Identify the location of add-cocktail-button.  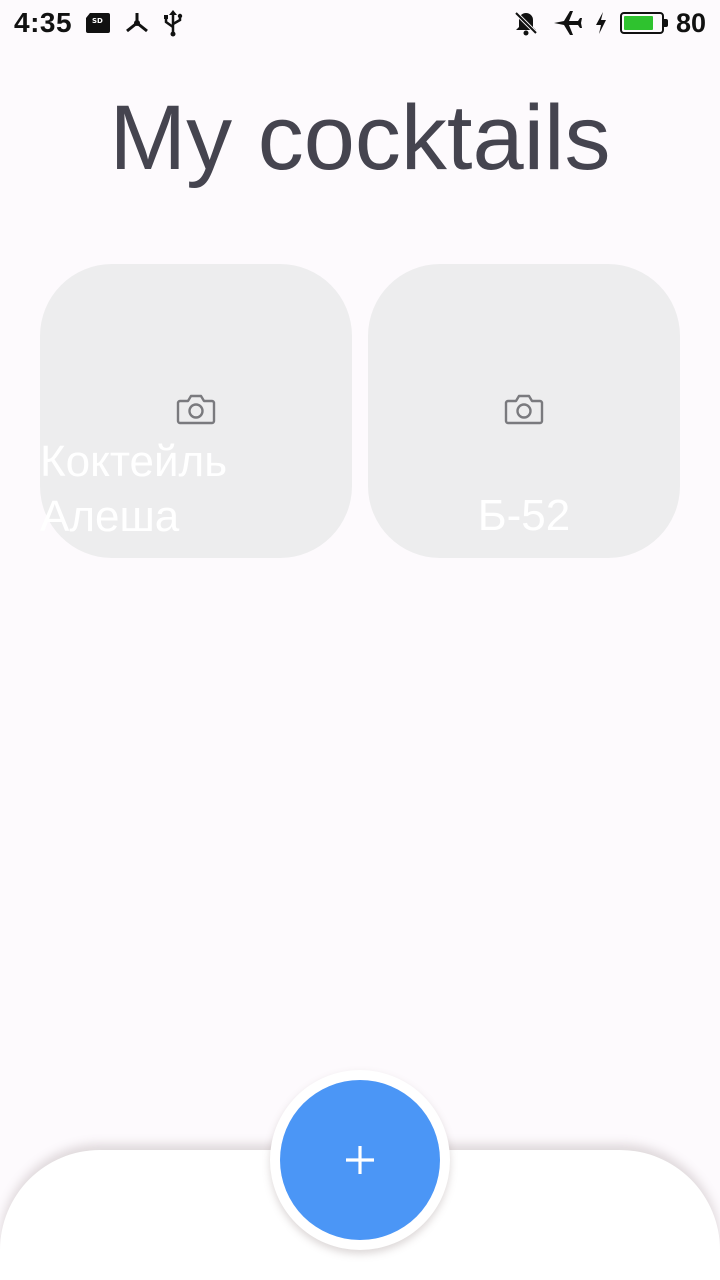
(360, 1160).